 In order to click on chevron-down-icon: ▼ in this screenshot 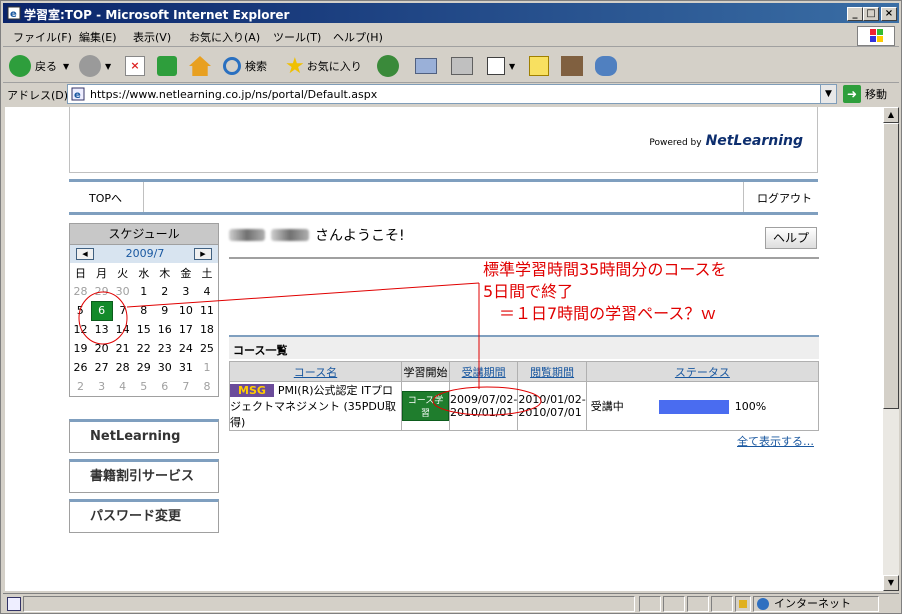, I will do `click(828, 94)`.